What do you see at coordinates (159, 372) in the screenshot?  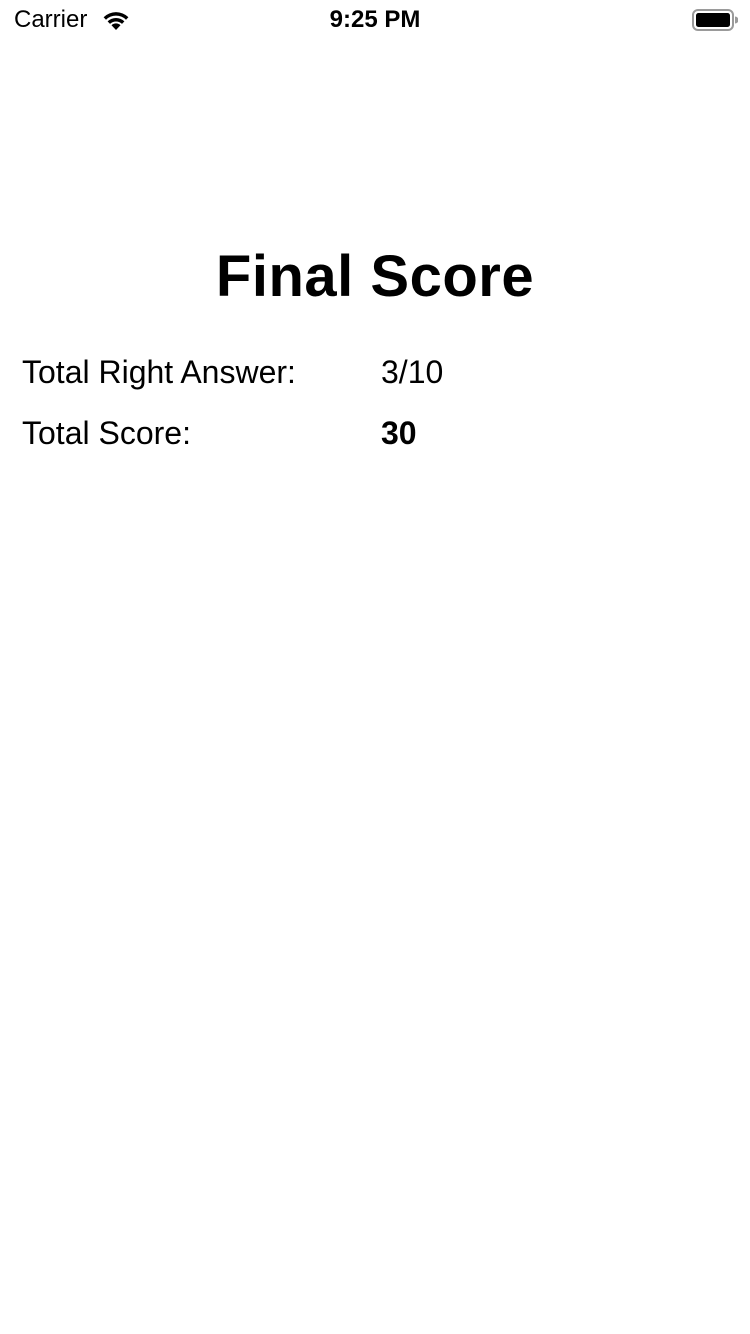 I see `right-answers-label: Total Right Answer:` at bounding box center [159, 372].